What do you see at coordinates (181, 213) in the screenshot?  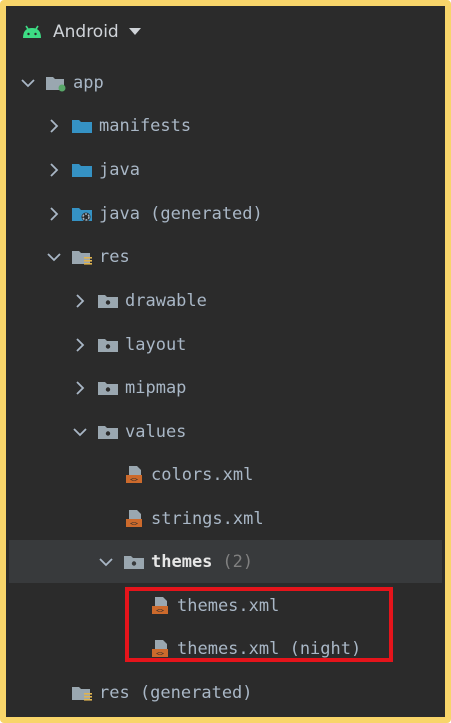 I see `tree-item-label: java (generated)` at bounding box center [181, 213].